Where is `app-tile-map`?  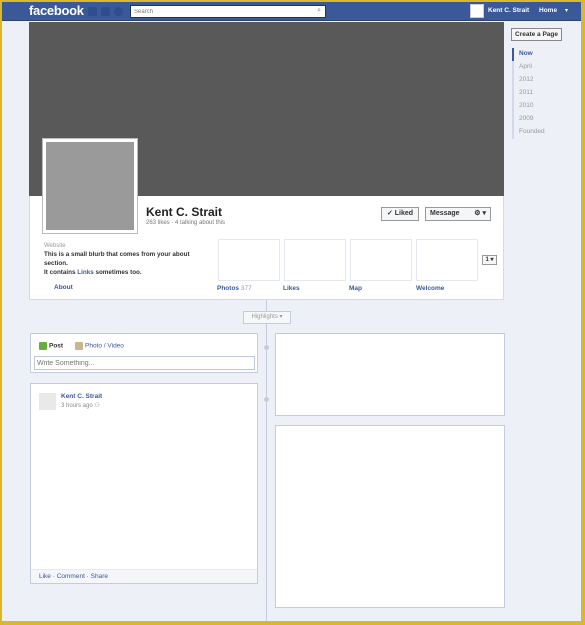 app-tile-map is located at coordinates (381, 260).